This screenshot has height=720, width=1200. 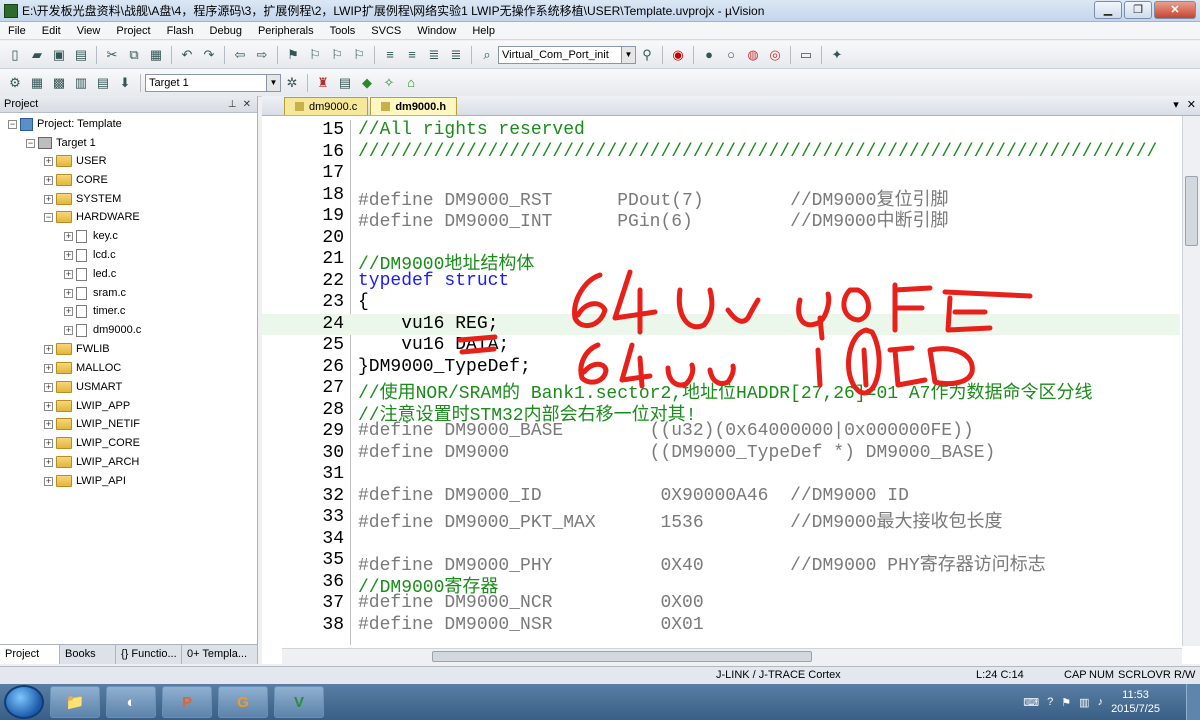 What do you see at coordinates (721, 131) in the screenshot?
I see `code-line: 15 //All rights reserved` at bounding box center [721, 131].